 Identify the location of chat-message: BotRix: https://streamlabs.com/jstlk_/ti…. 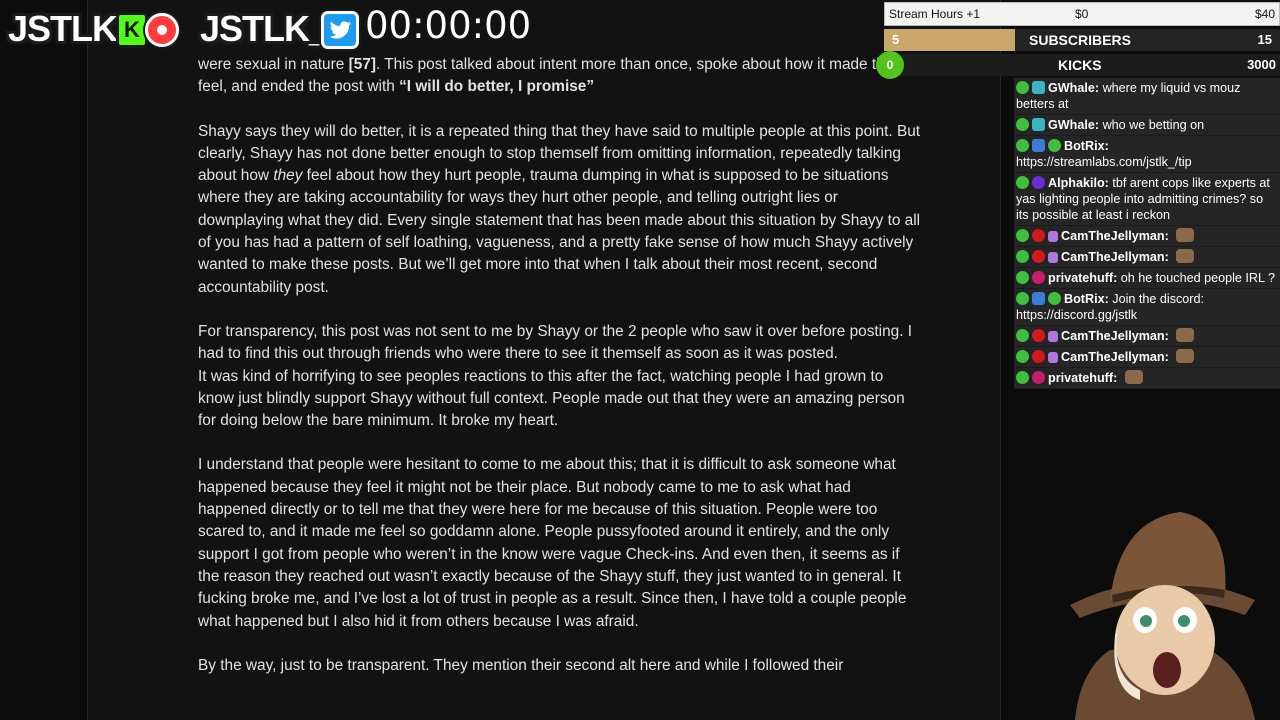
(1147, 154).